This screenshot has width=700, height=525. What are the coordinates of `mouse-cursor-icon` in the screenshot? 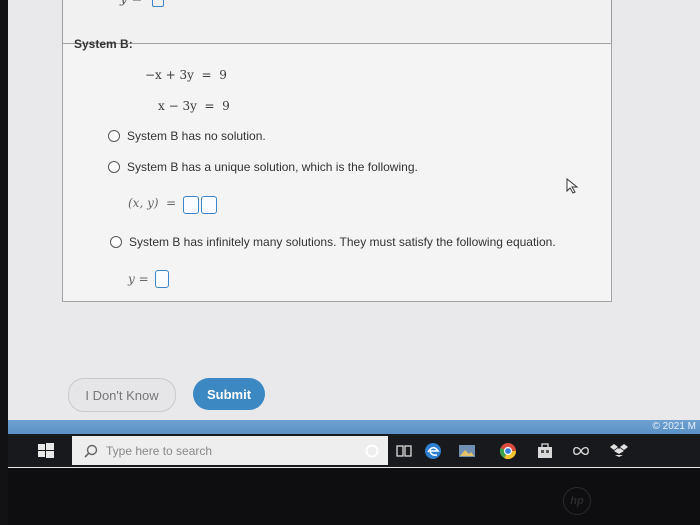 It's located at (572, 186).